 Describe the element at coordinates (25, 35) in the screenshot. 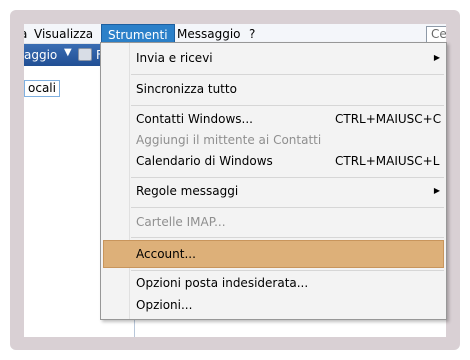

I see `menu-item-partial: a` at that location.